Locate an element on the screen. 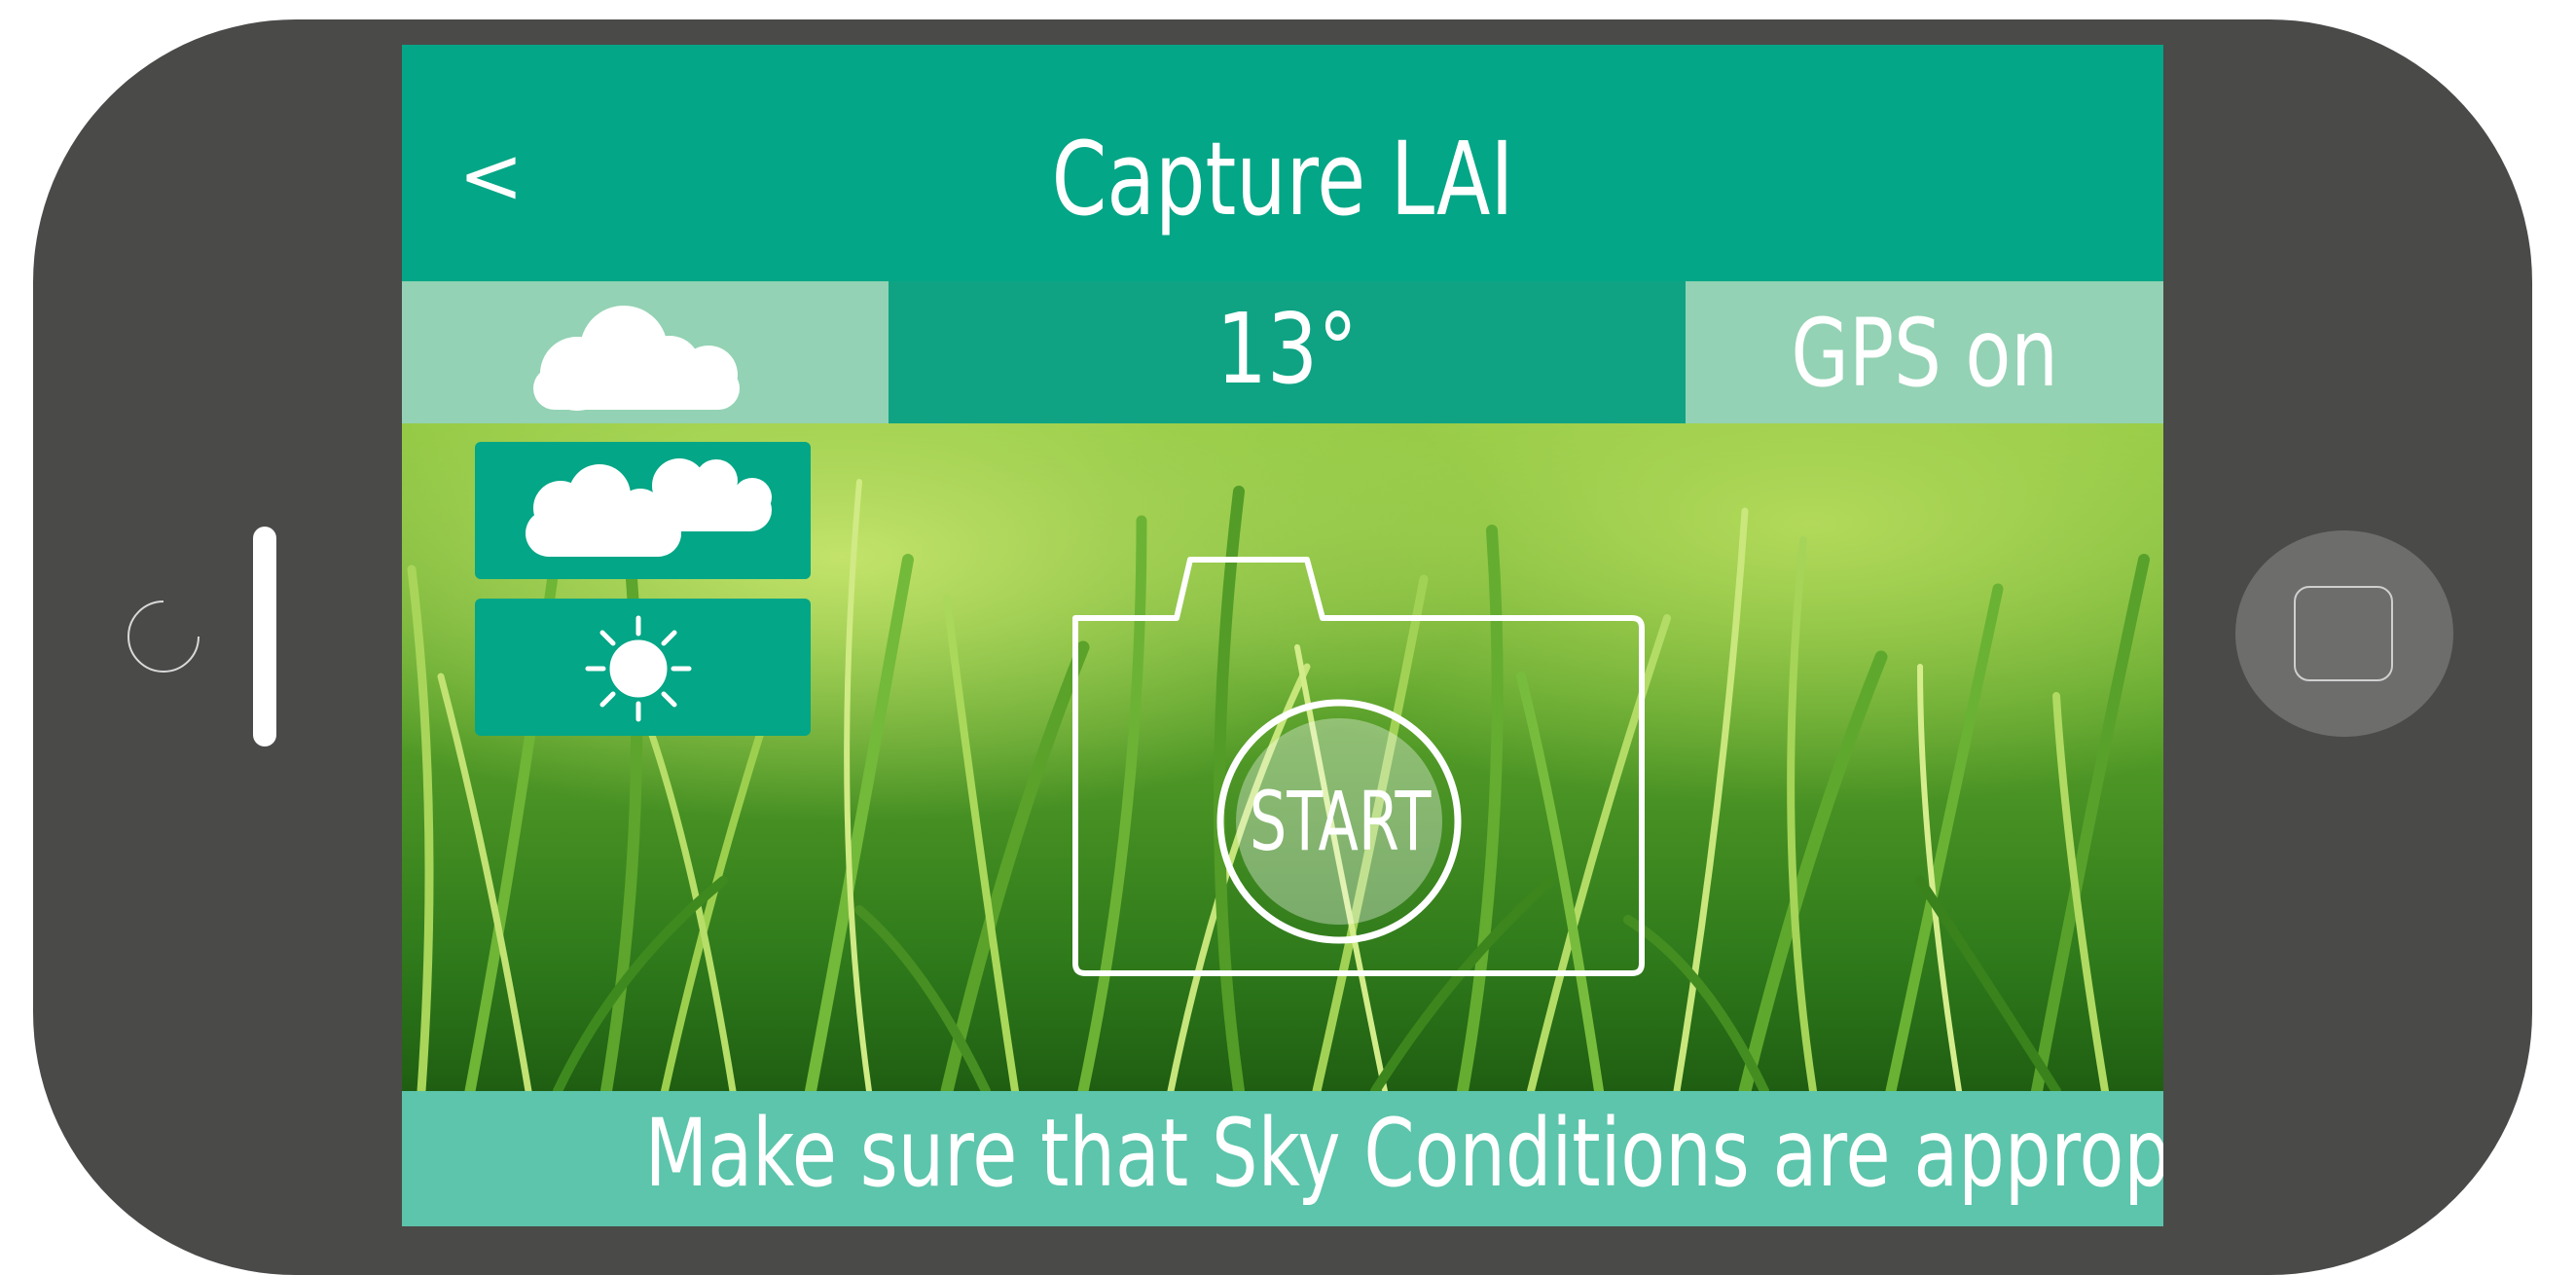 This screenshot has height=1275, width=2576. cloud-icon is located at coordinates (636, 358).